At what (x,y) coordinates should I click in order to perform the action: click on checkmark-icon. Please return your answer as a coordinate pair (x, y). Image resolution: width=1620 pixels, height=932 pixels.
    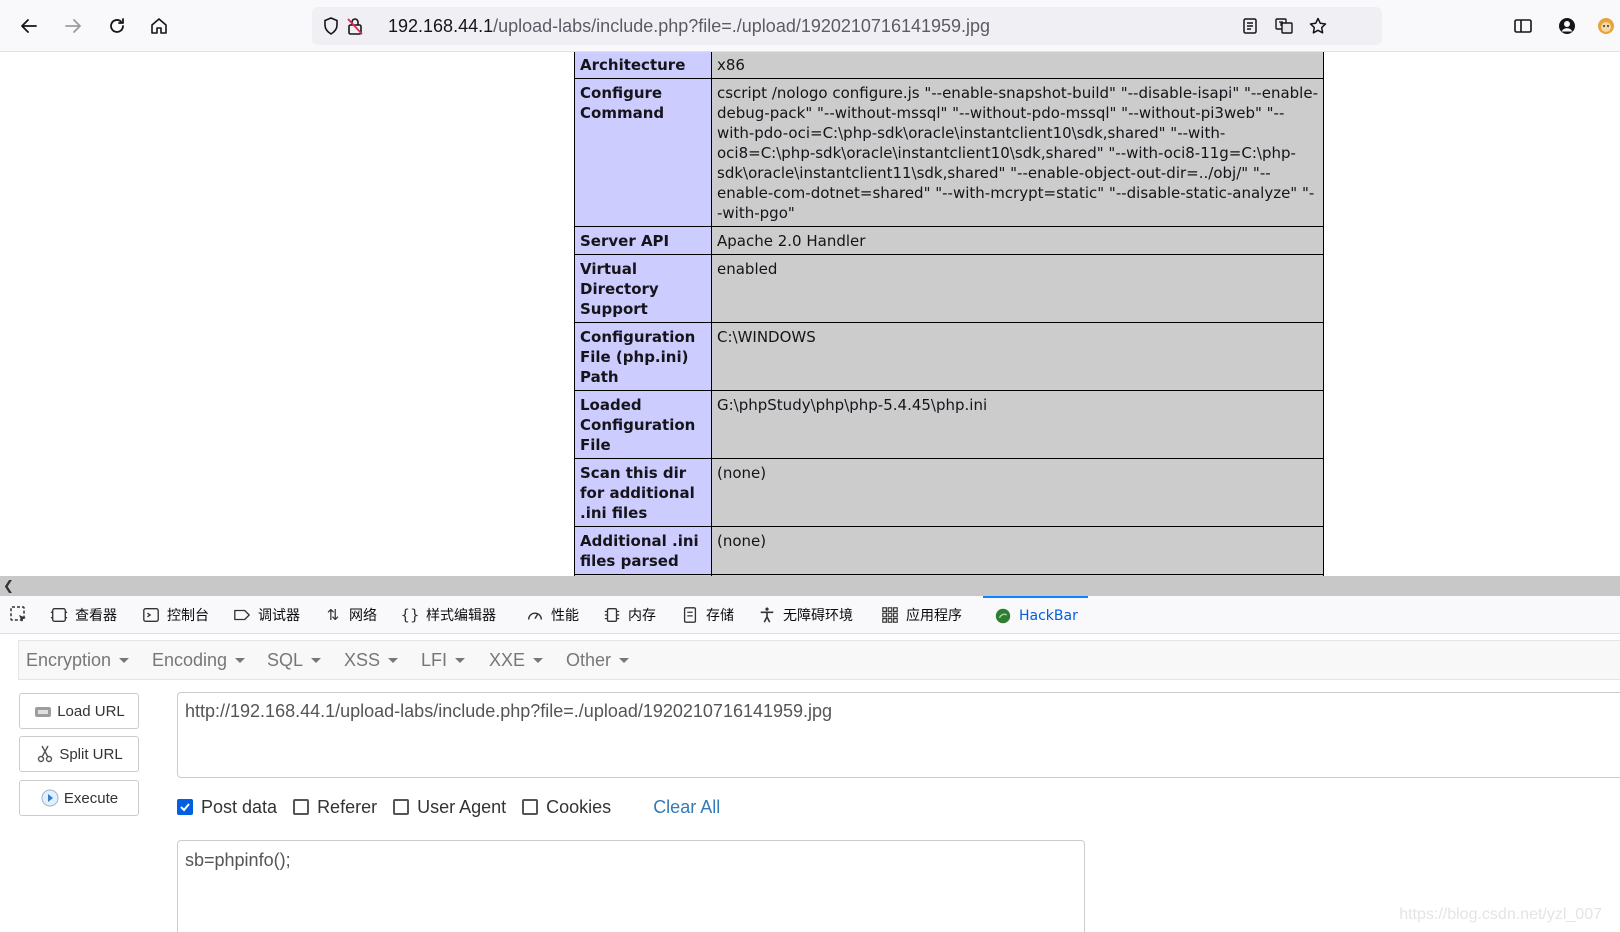
    Looking at the image, I should click on (185, 807).